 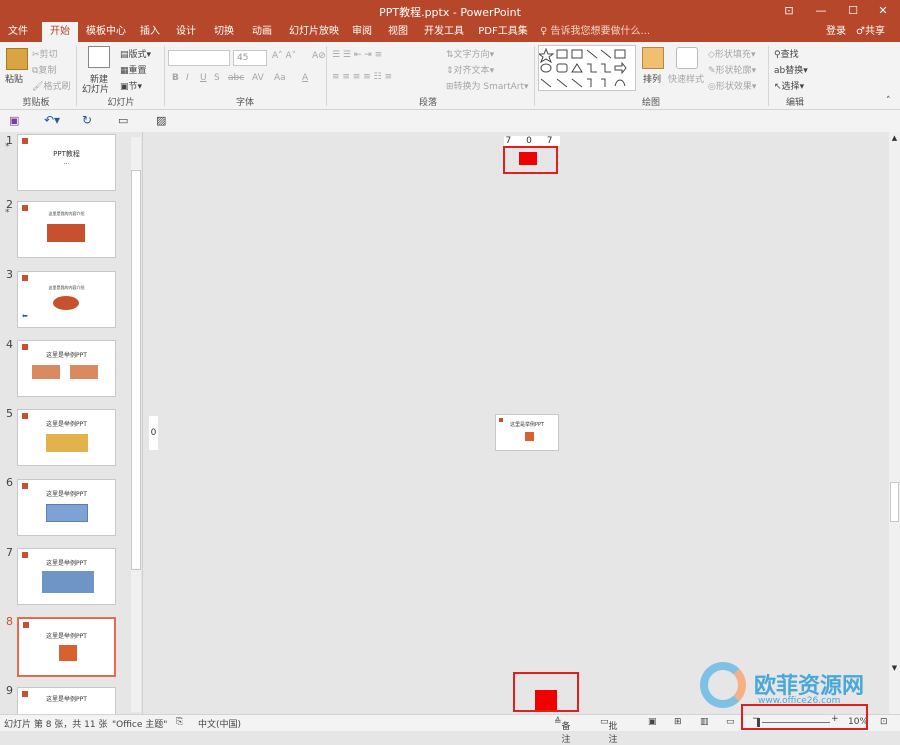 What do you see at coordinates (686, 78) in the screenshot?
I see `quick-styles-button: 快速样式` at bounding box center [686, 78].